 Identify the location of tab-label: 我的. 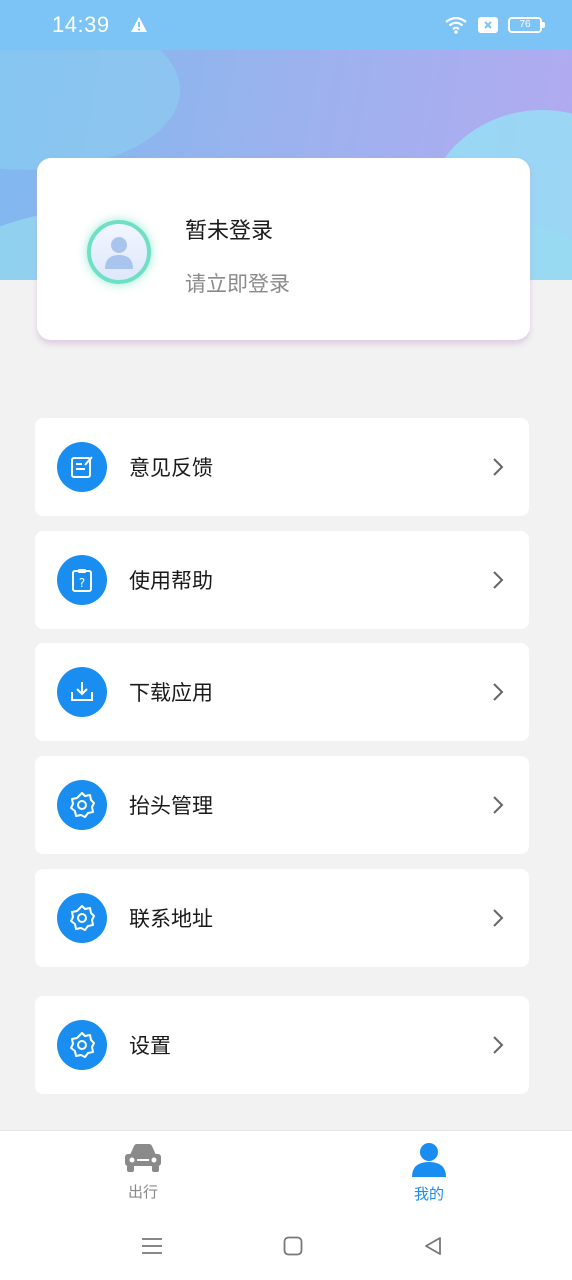
(428, 1194).